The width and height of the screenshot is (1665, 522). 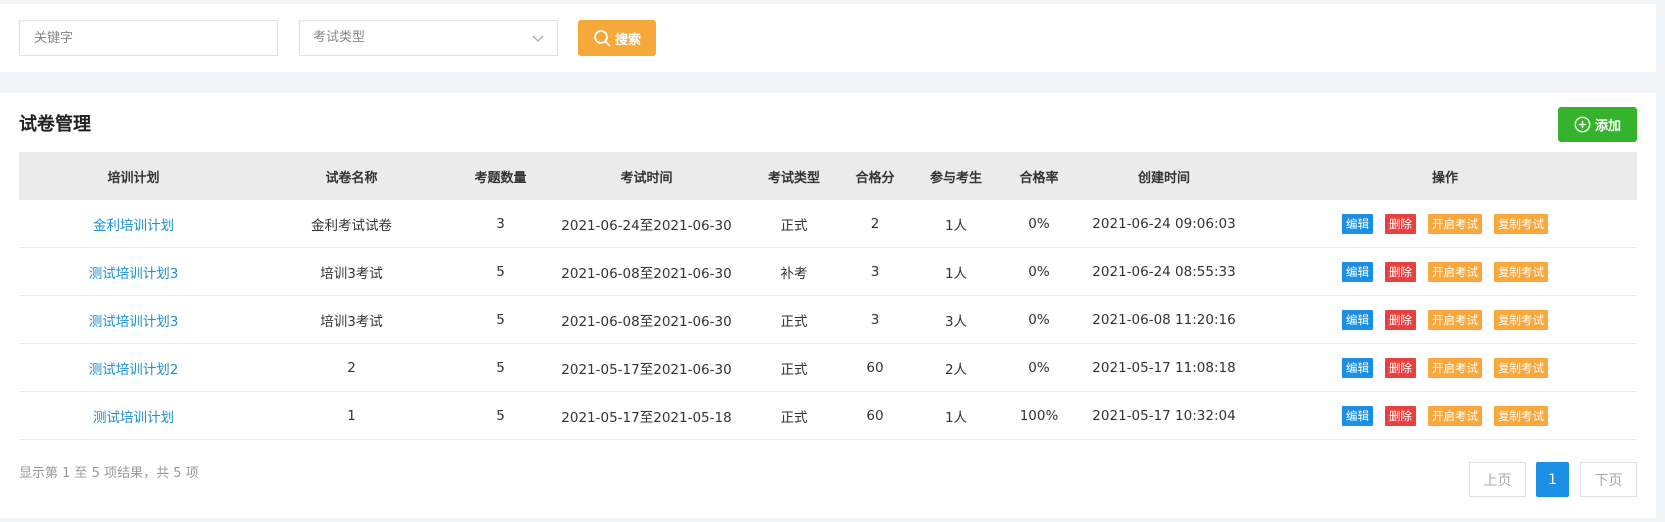 What do you see at coordinates (1608, 479) in the screenshot?
I see `next-page-button: 下页` at bounding box center [1608, 479].